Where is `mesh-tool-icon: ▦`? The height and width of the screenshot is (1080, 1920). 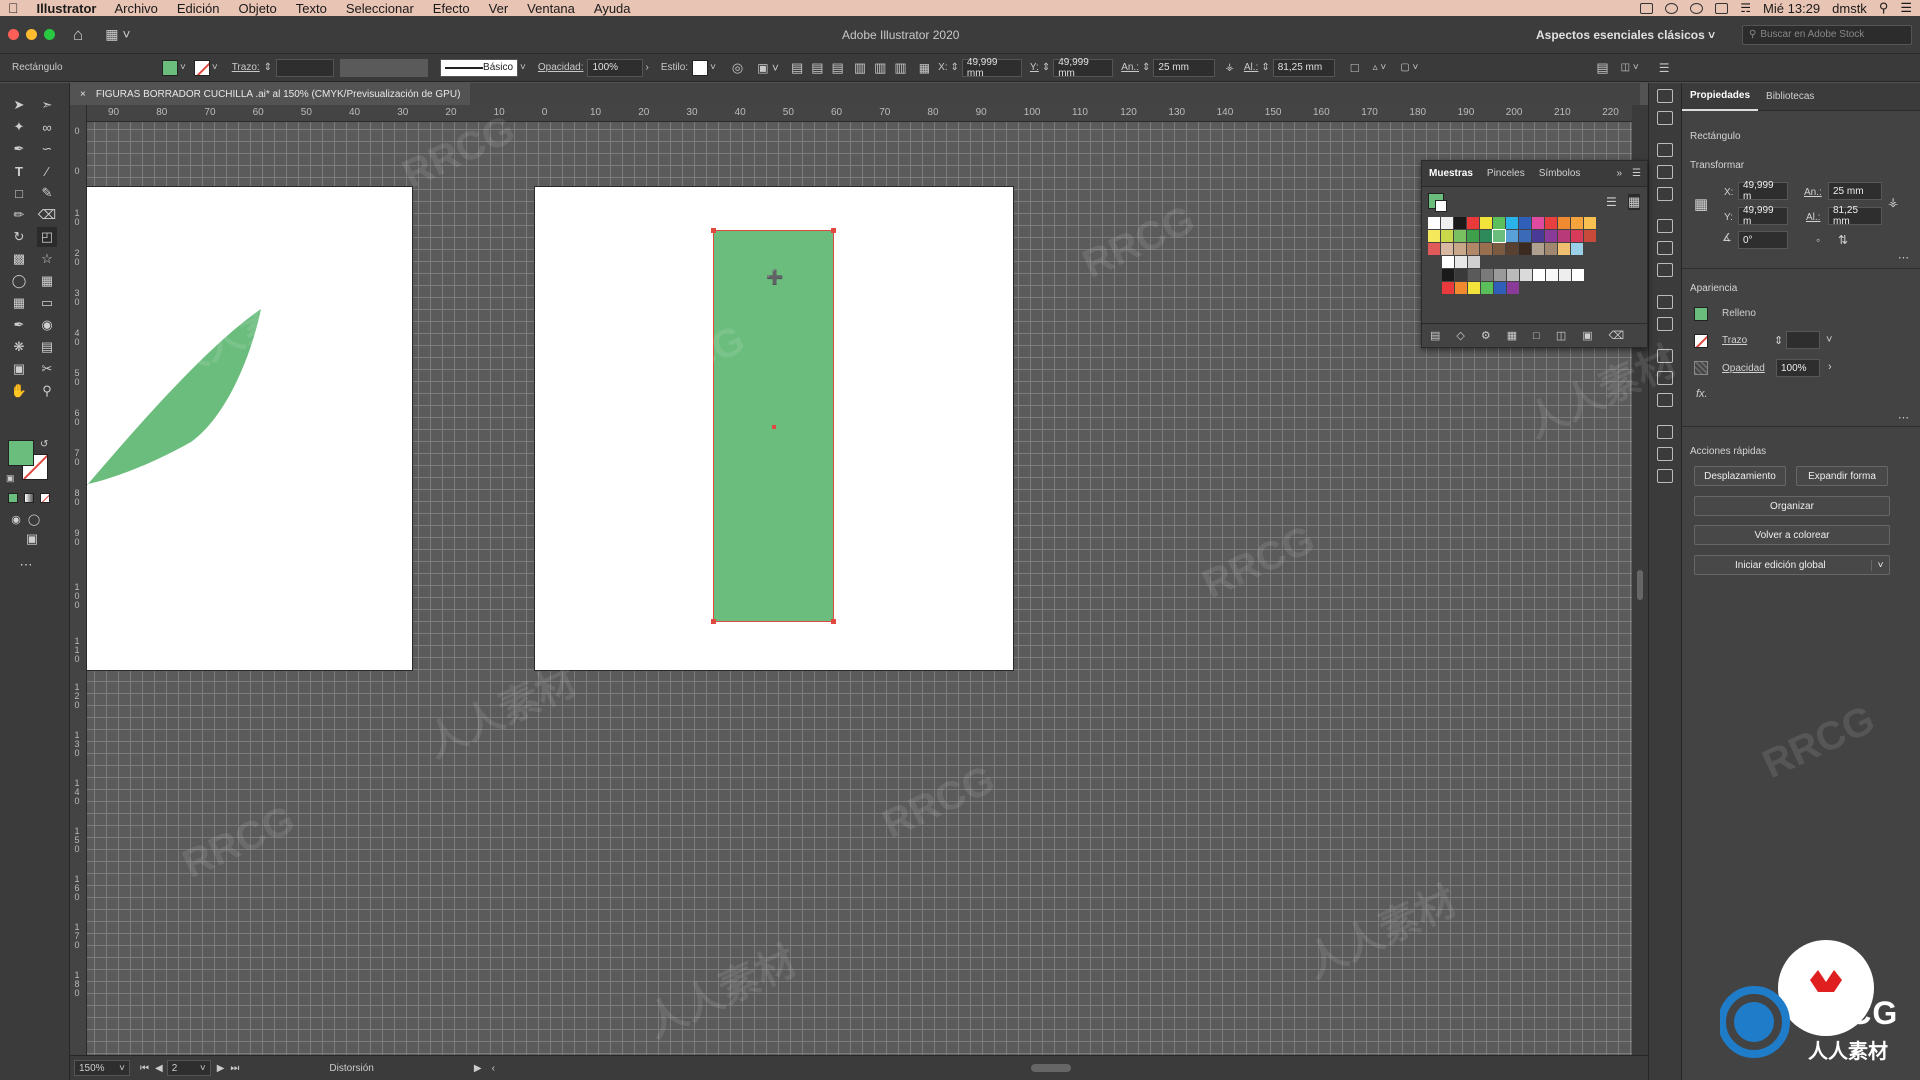 mesh-tool-icon: ▦ is located at coordinates (19, 303).